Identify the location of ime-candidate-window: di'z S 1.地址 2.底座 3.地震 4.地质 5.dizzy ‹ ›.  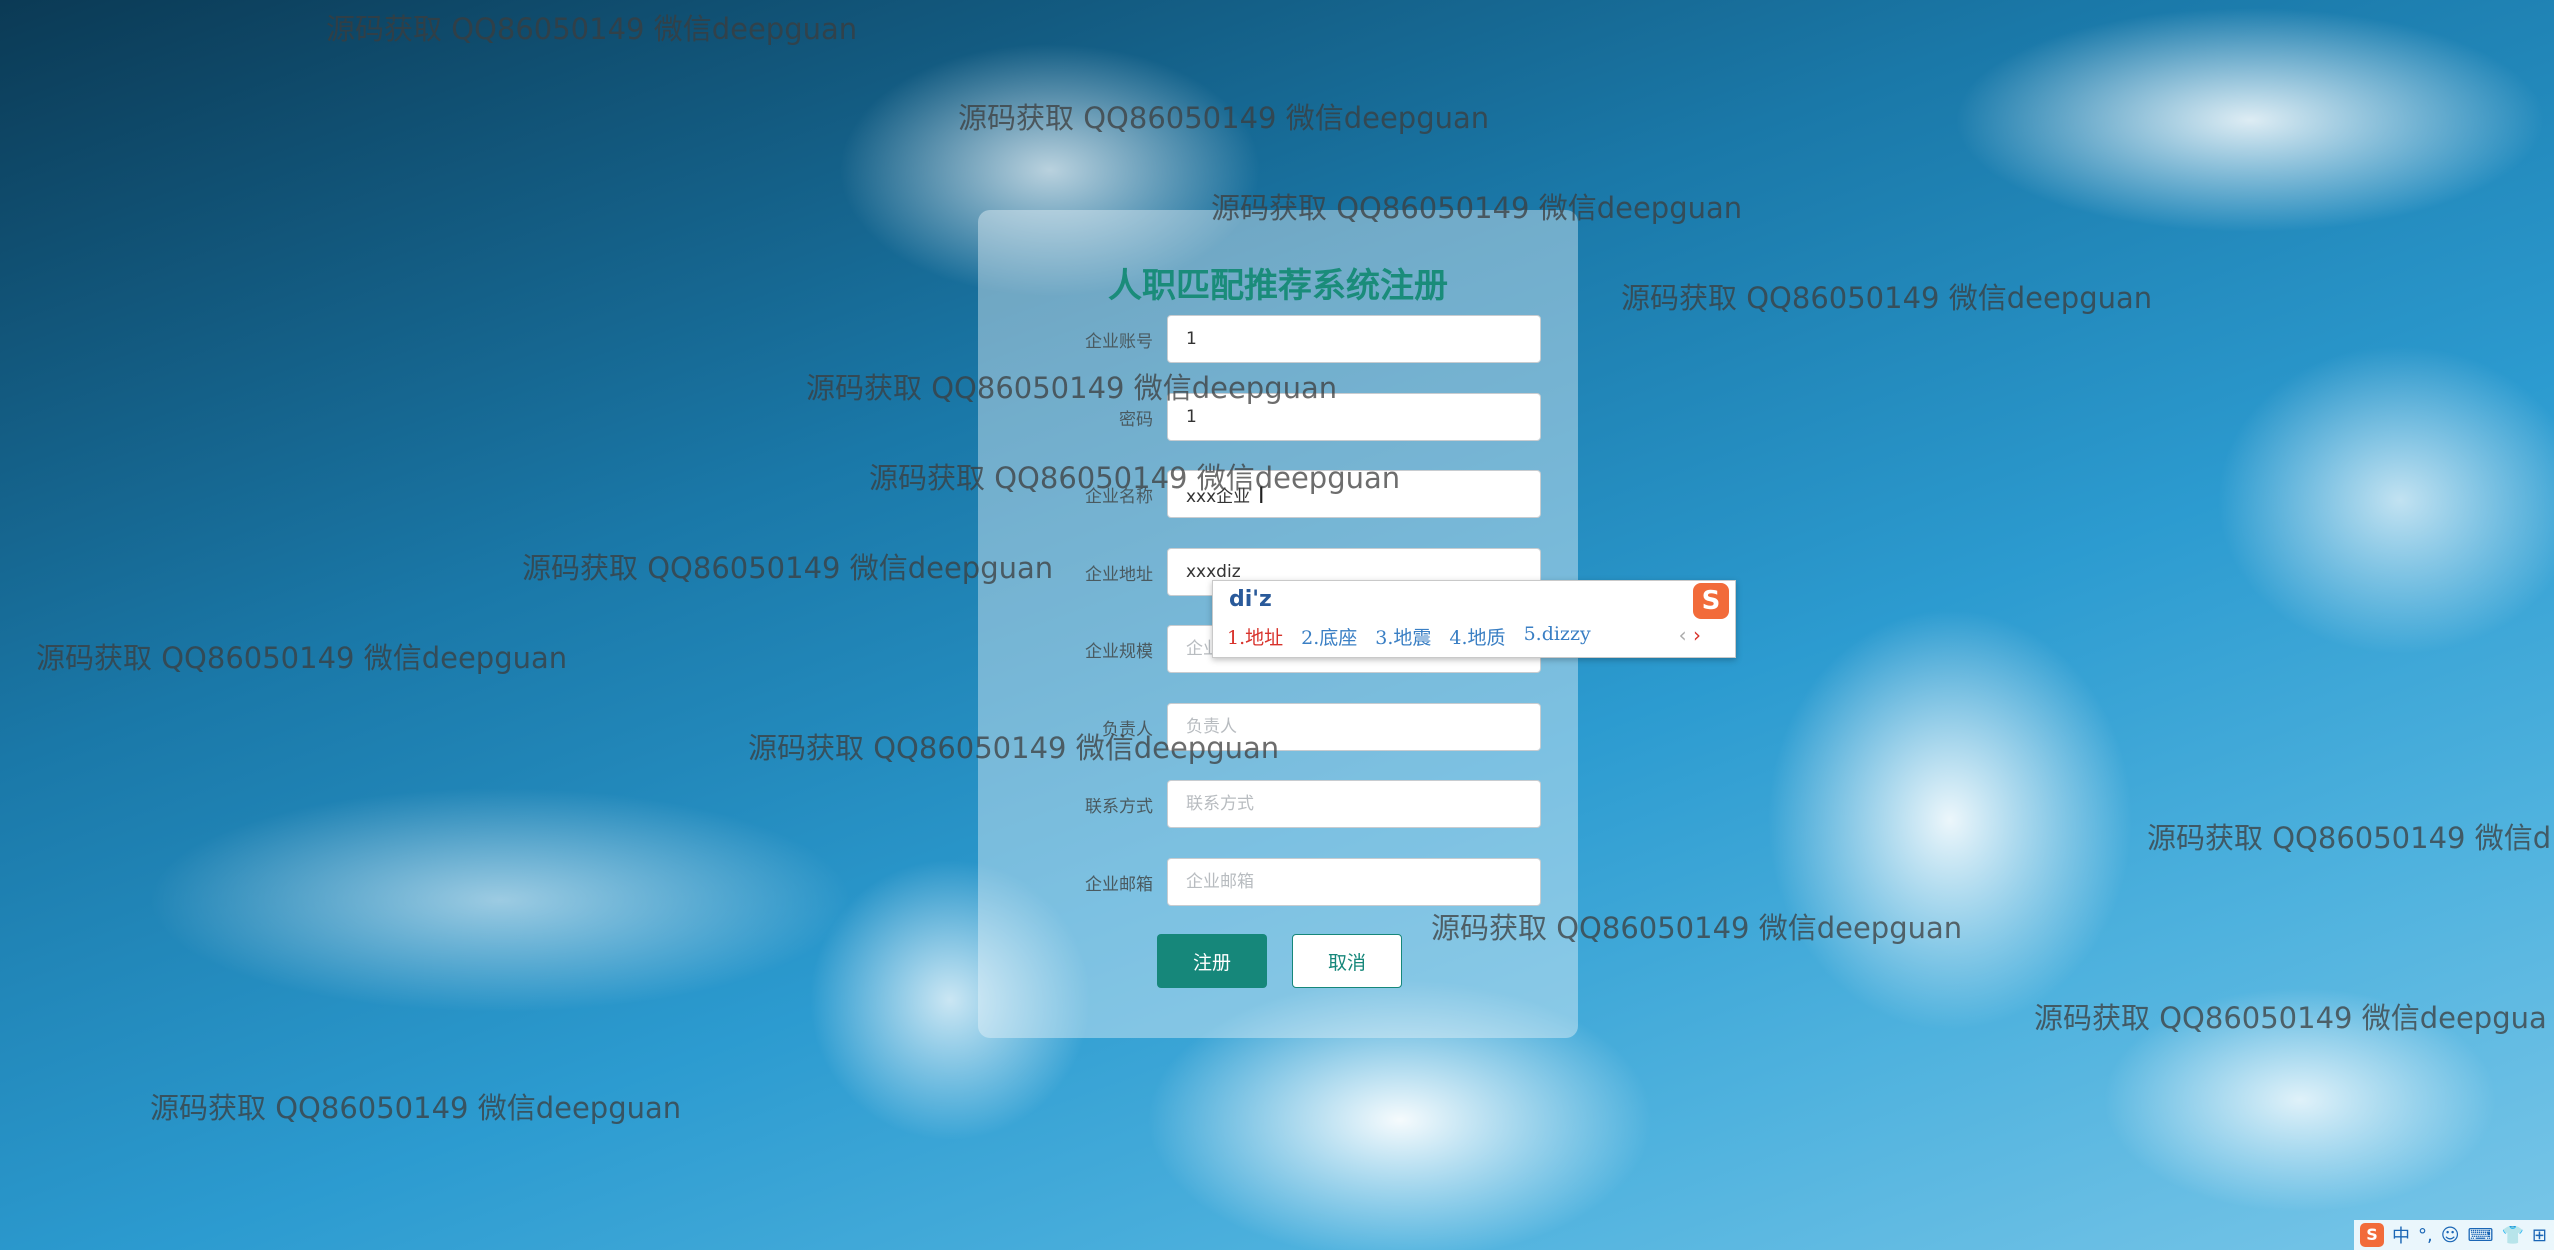
(1474, 619).